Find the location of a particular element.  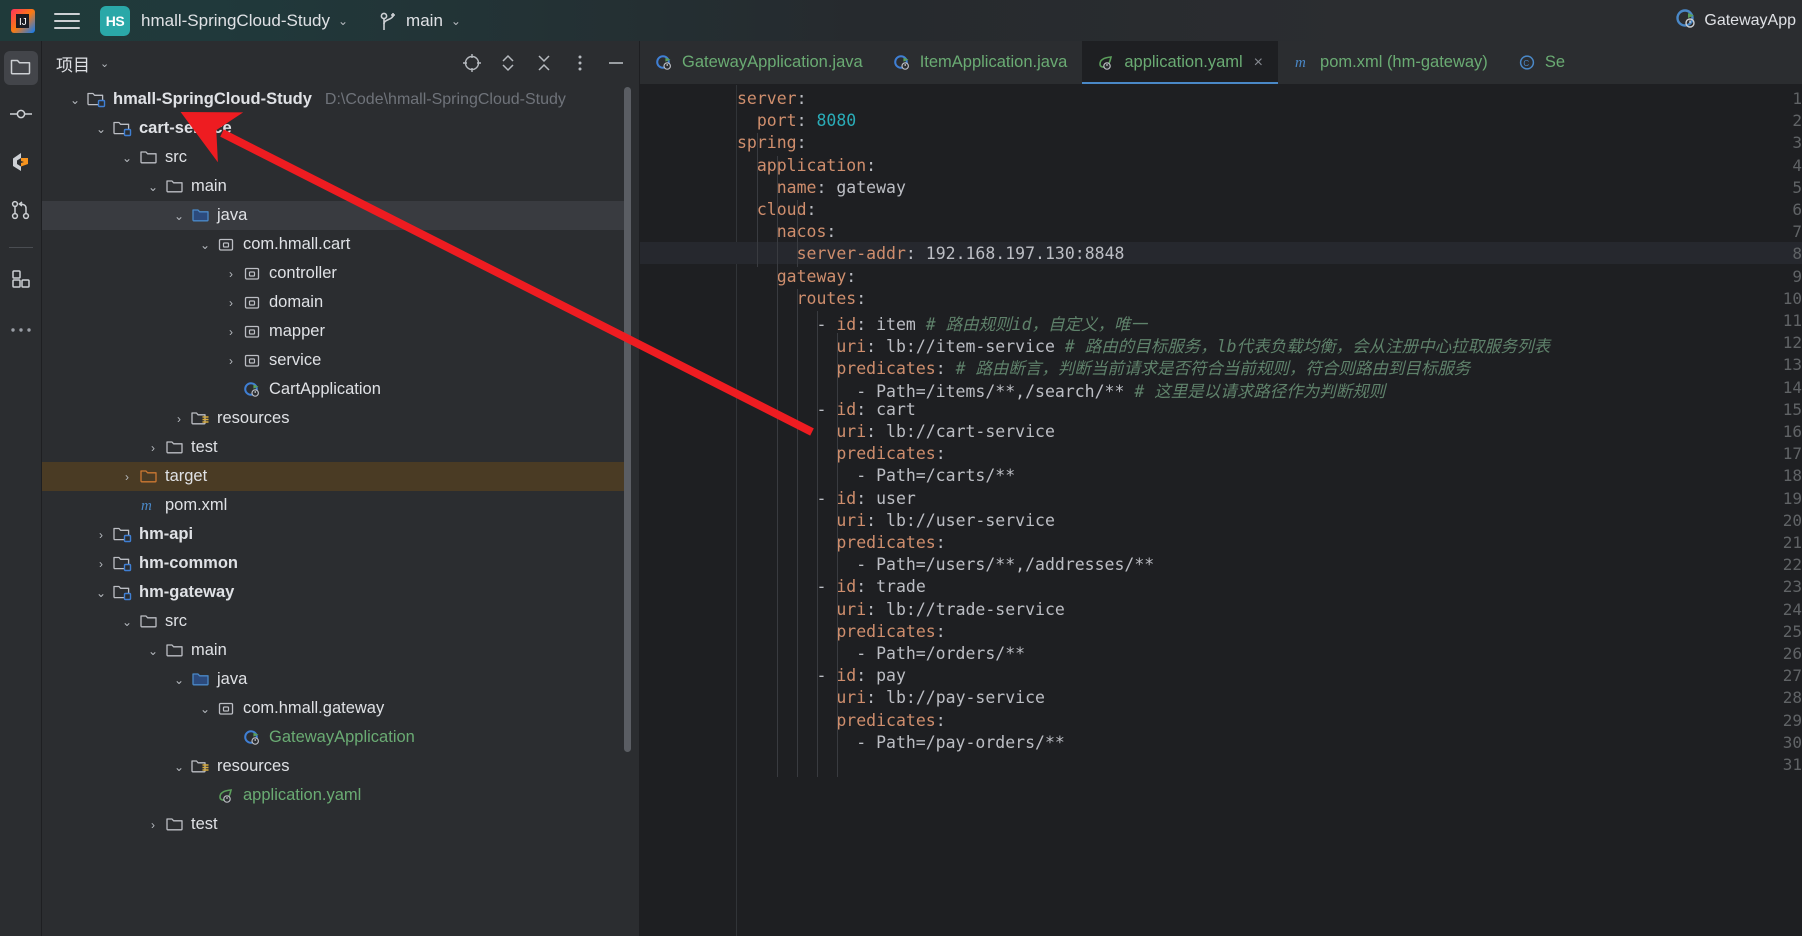

sidebar-item-project is located at coordinates (20, 68).